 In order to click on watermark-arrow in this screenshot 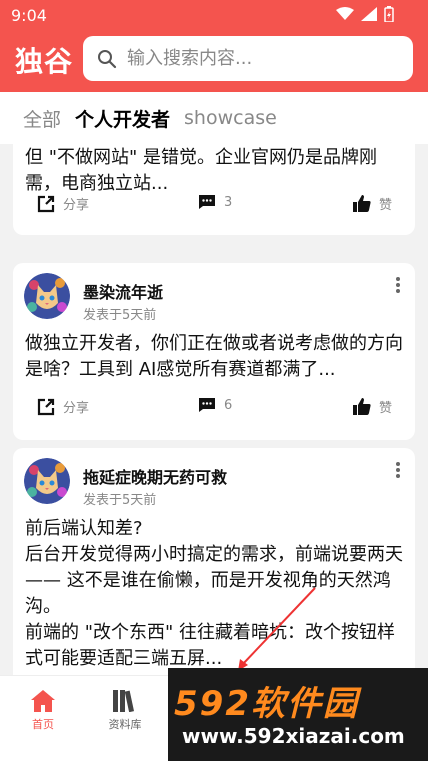, I will do `click(277, 629)`.